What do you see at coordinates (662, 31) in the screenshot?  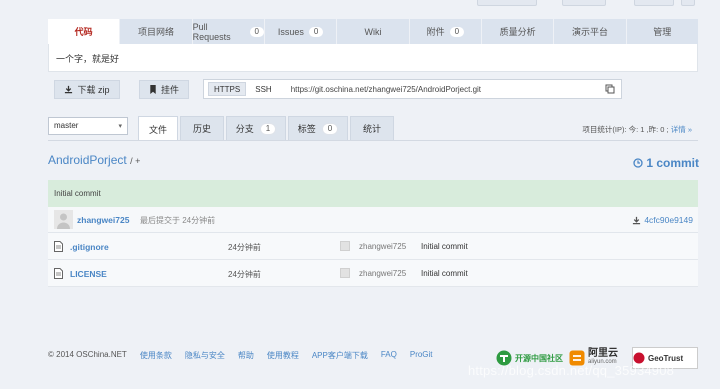 I see `tab-admin: 管理` at bounding box center [662, 31].